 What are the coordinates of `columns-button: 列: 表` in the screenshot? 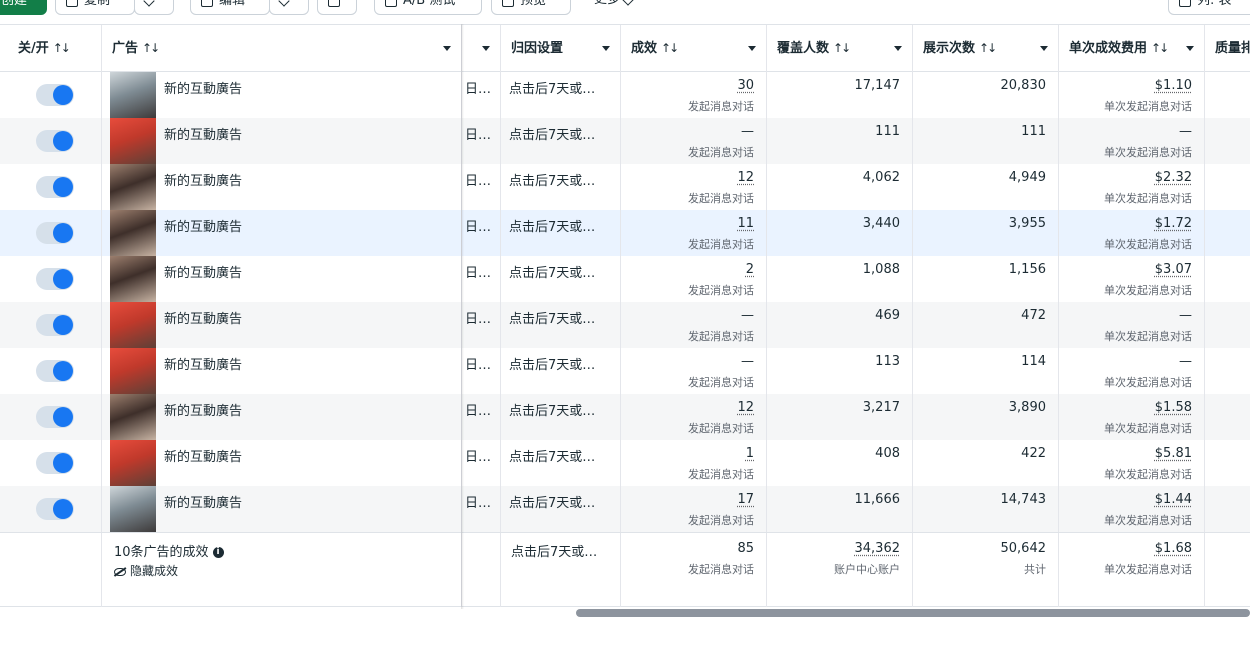 It's located at (1209, 7).